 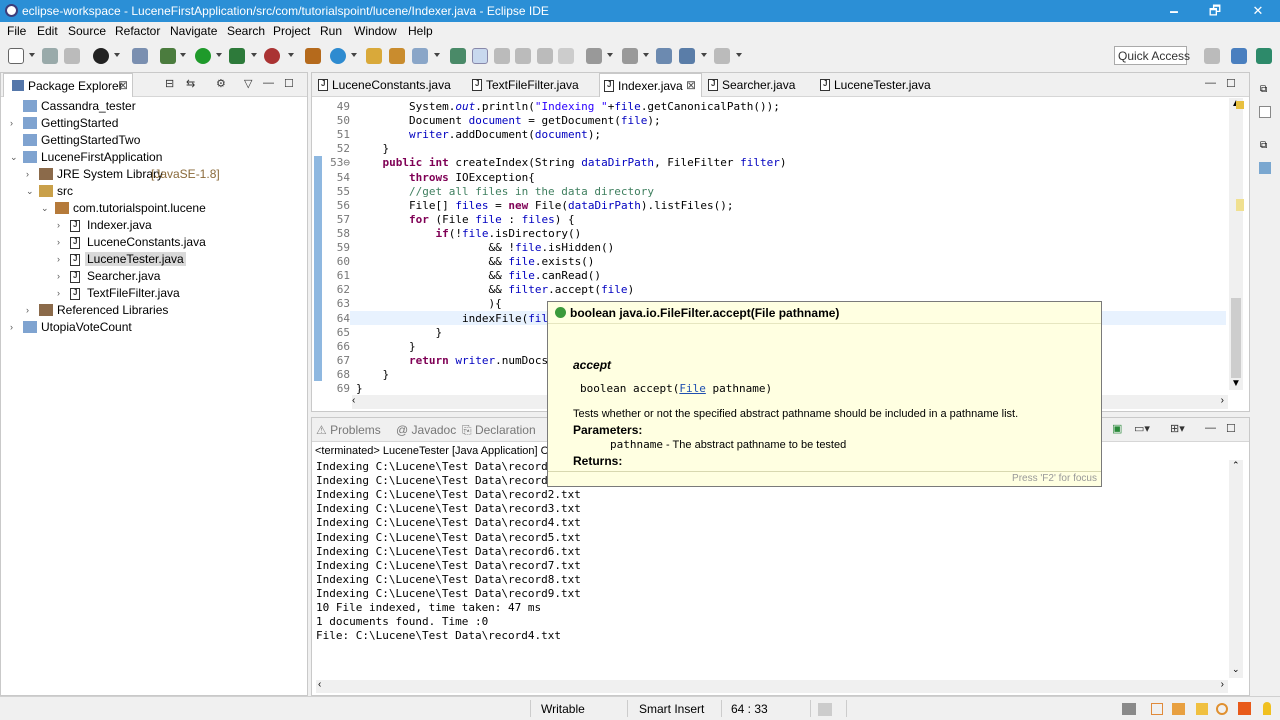 What do you see at coordinates (219, 55) in the screenshot?
I see `run-dropdown-icon` at bounding box center [219, 55].